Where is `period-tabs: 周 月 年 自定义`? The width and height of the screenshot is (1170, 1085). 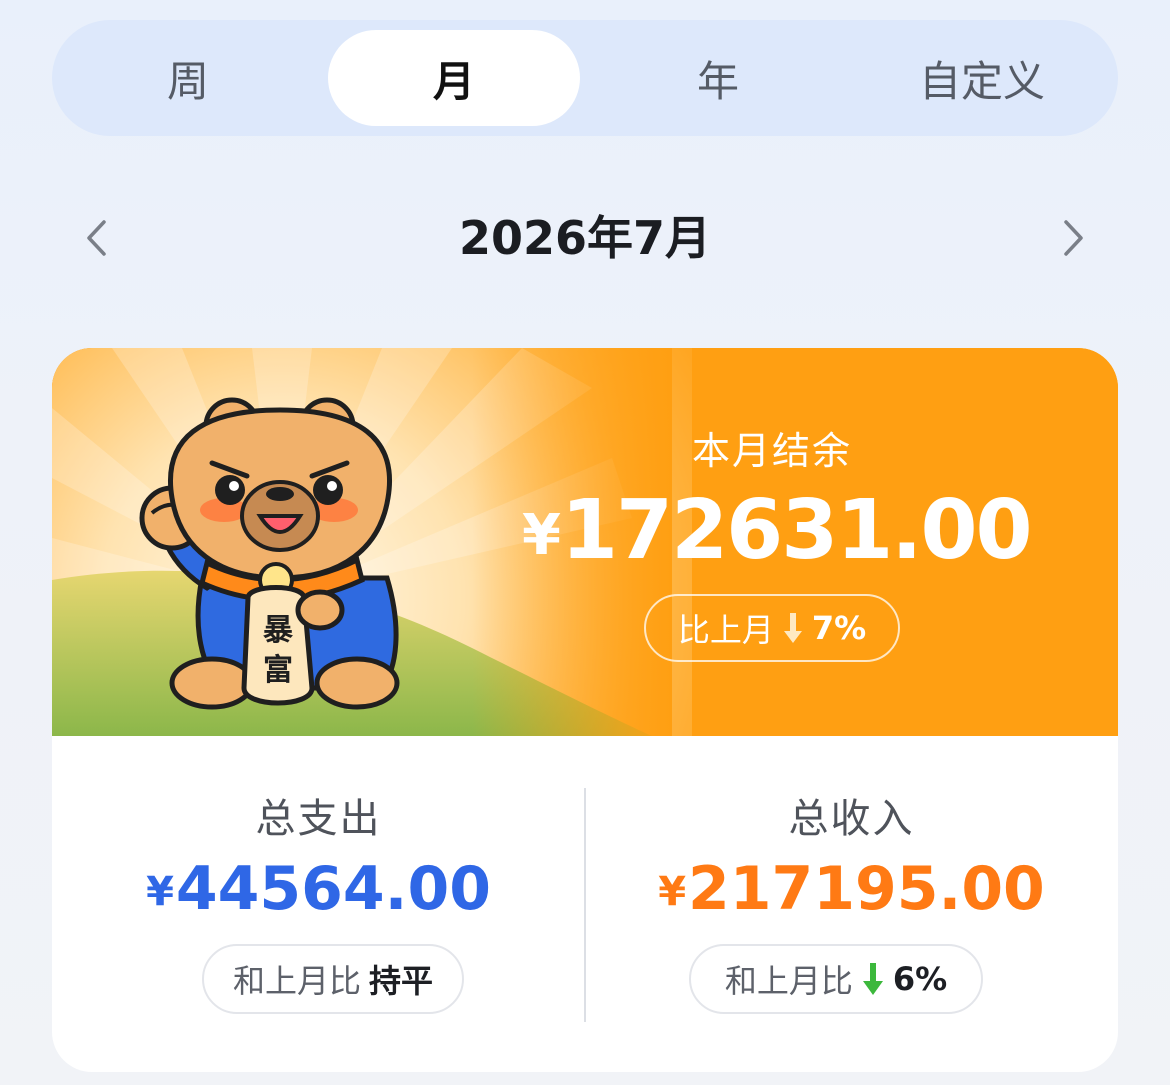 period-tabs: 周 月 年 自定义 is located at coordinates (585, 78).